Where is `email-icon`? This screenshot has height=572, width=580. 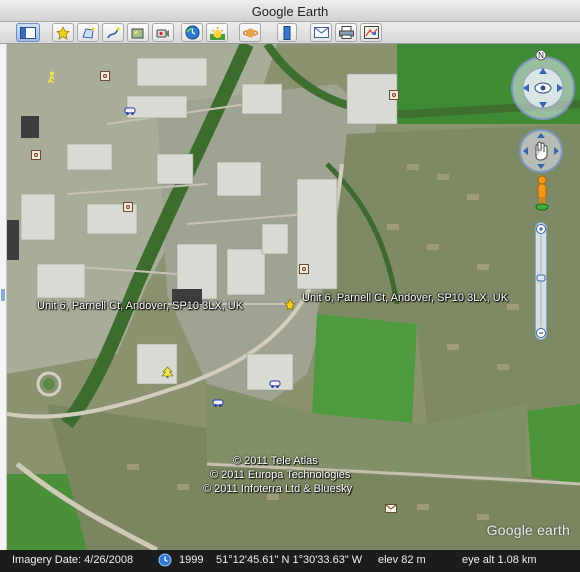
email-icon is located at coordinates (321, 32).